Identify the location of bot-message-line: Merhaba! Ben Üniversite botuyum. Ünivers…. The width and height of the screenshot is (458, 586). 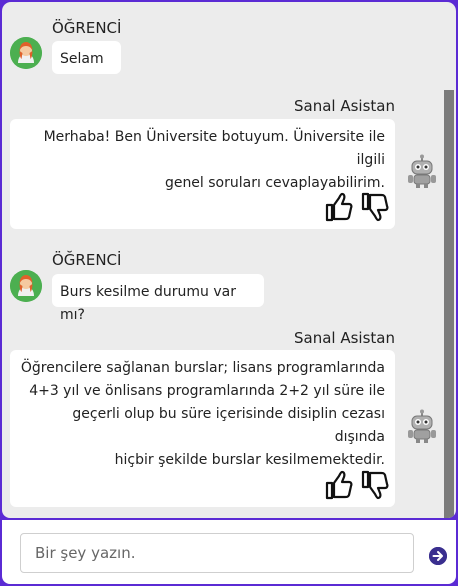
(214, 148).